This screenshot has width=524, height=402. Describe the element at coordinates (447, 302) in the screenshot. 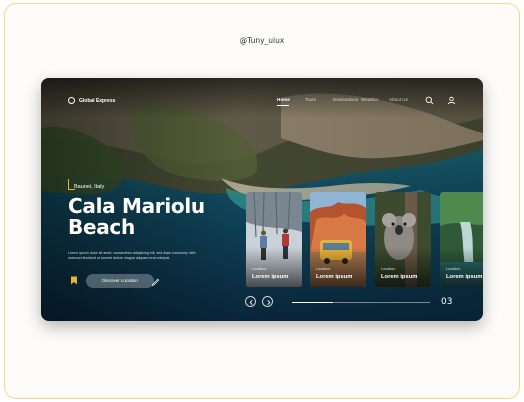

I see `slide-counter: 03` at that location.